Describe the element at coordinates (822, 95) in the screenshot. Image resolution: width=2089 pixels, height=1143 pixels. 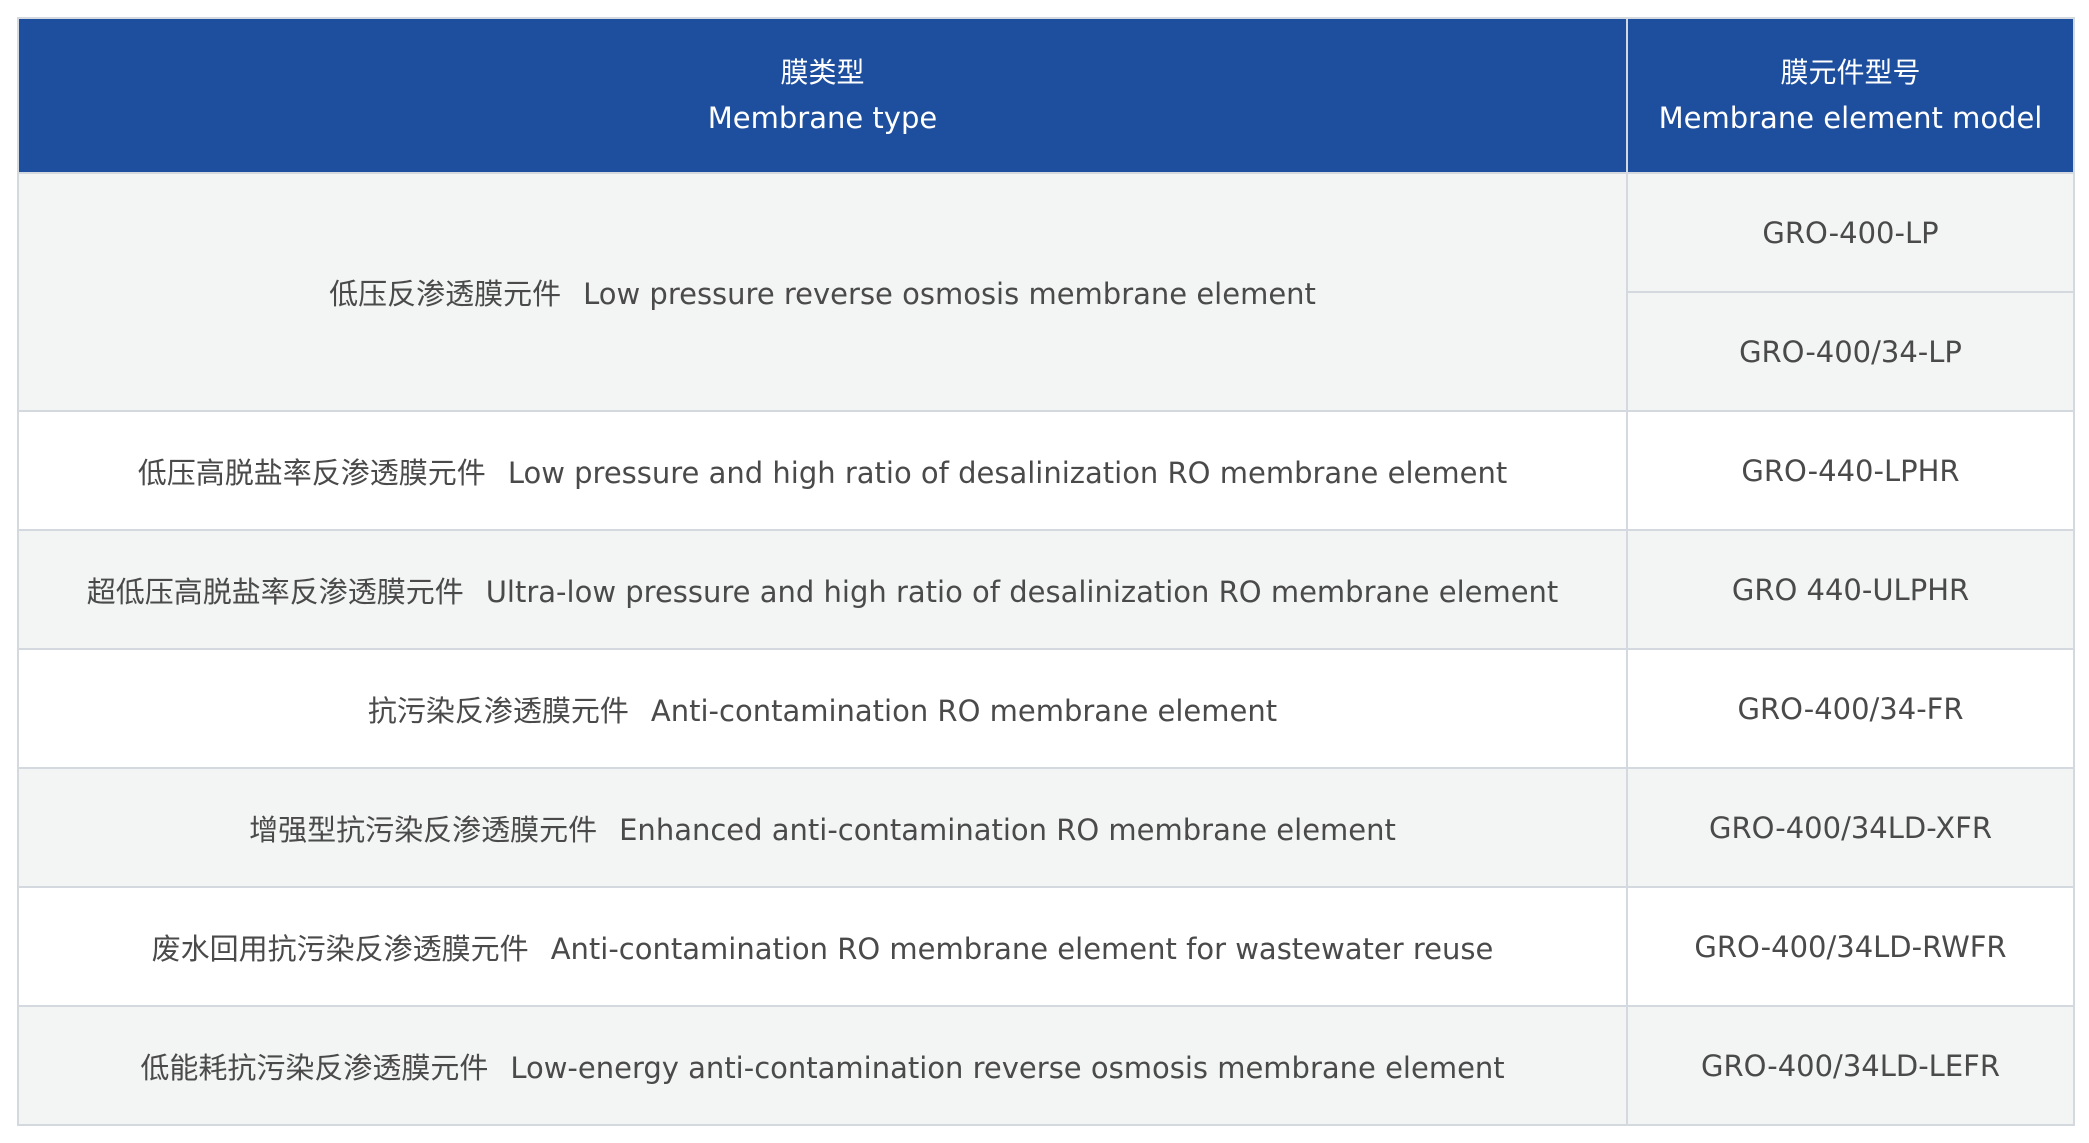
I see `header-membrane-type: 膜类型 Membrane type` at that location.